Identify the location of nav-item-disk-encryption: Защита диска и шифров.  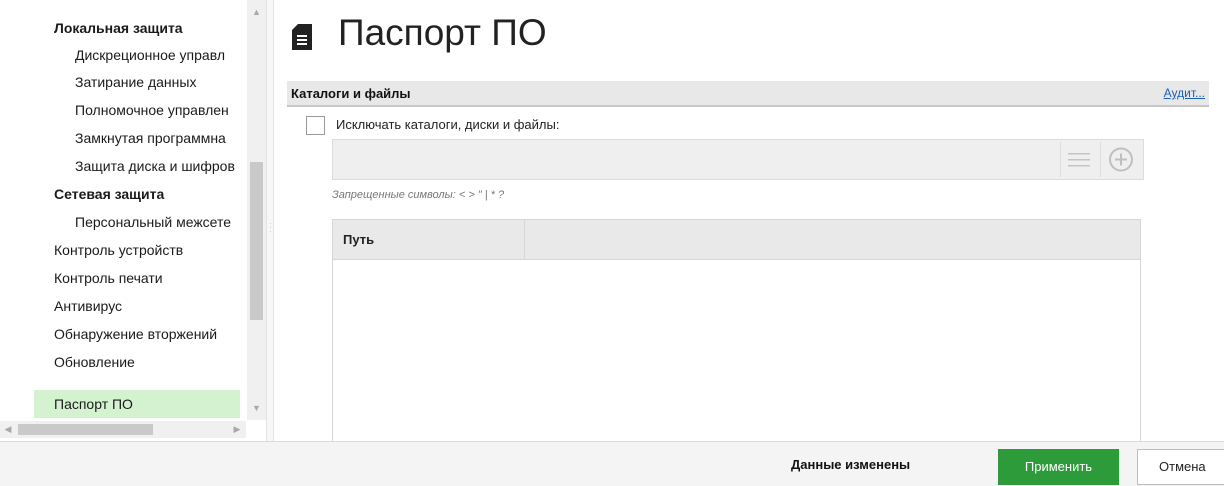
(123, 166).